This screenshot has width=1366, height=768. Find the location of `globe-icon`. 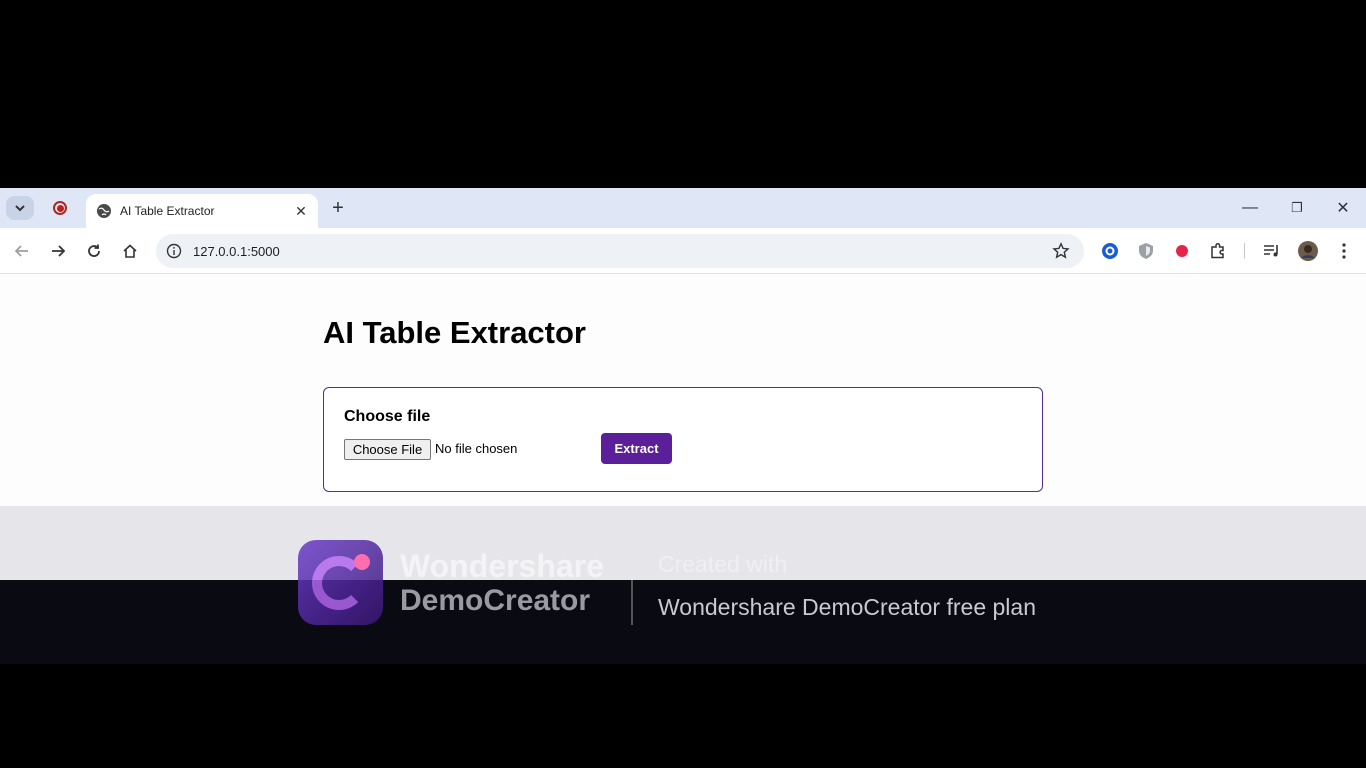

globe-icon is located at coordinates (104, 211).